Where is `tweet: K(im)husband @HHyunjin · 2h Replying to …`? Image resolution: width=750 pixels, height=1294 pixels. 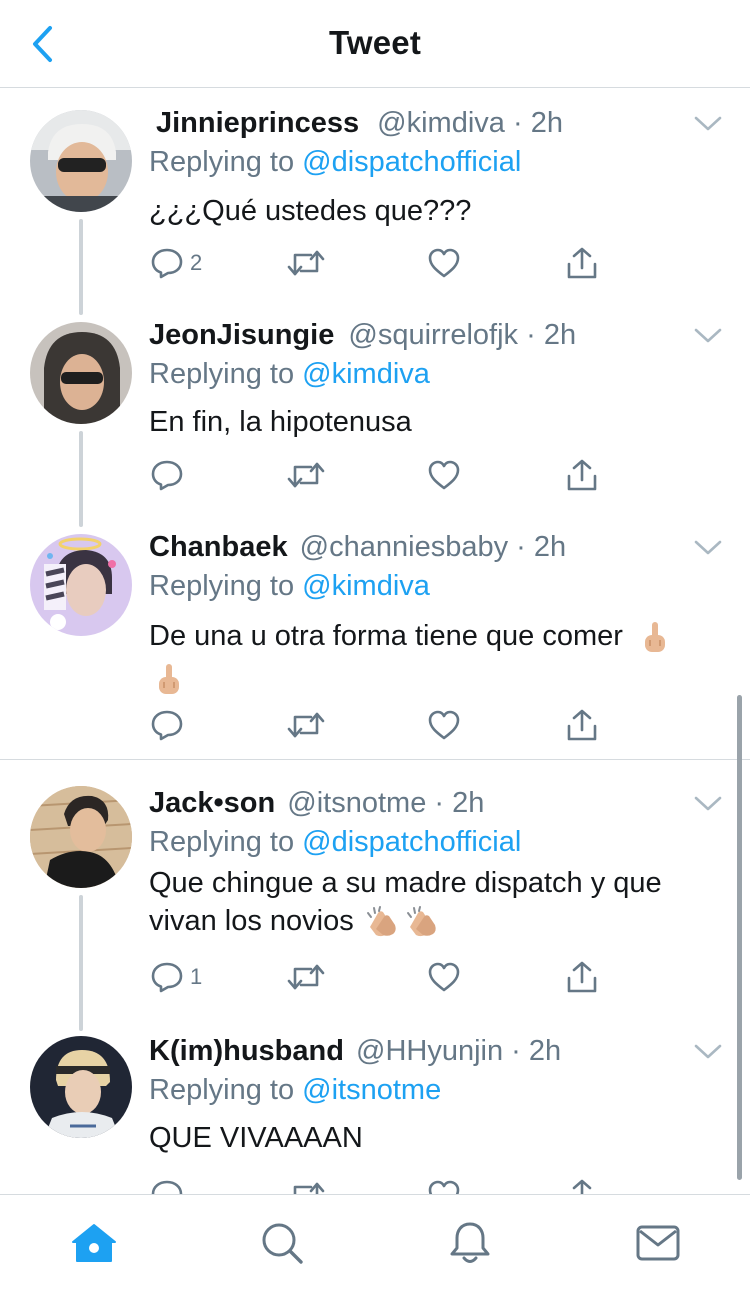
tweet: K(im)husband @HHyunjin · 2h Replying to … is located at coordinates (375, 1101).